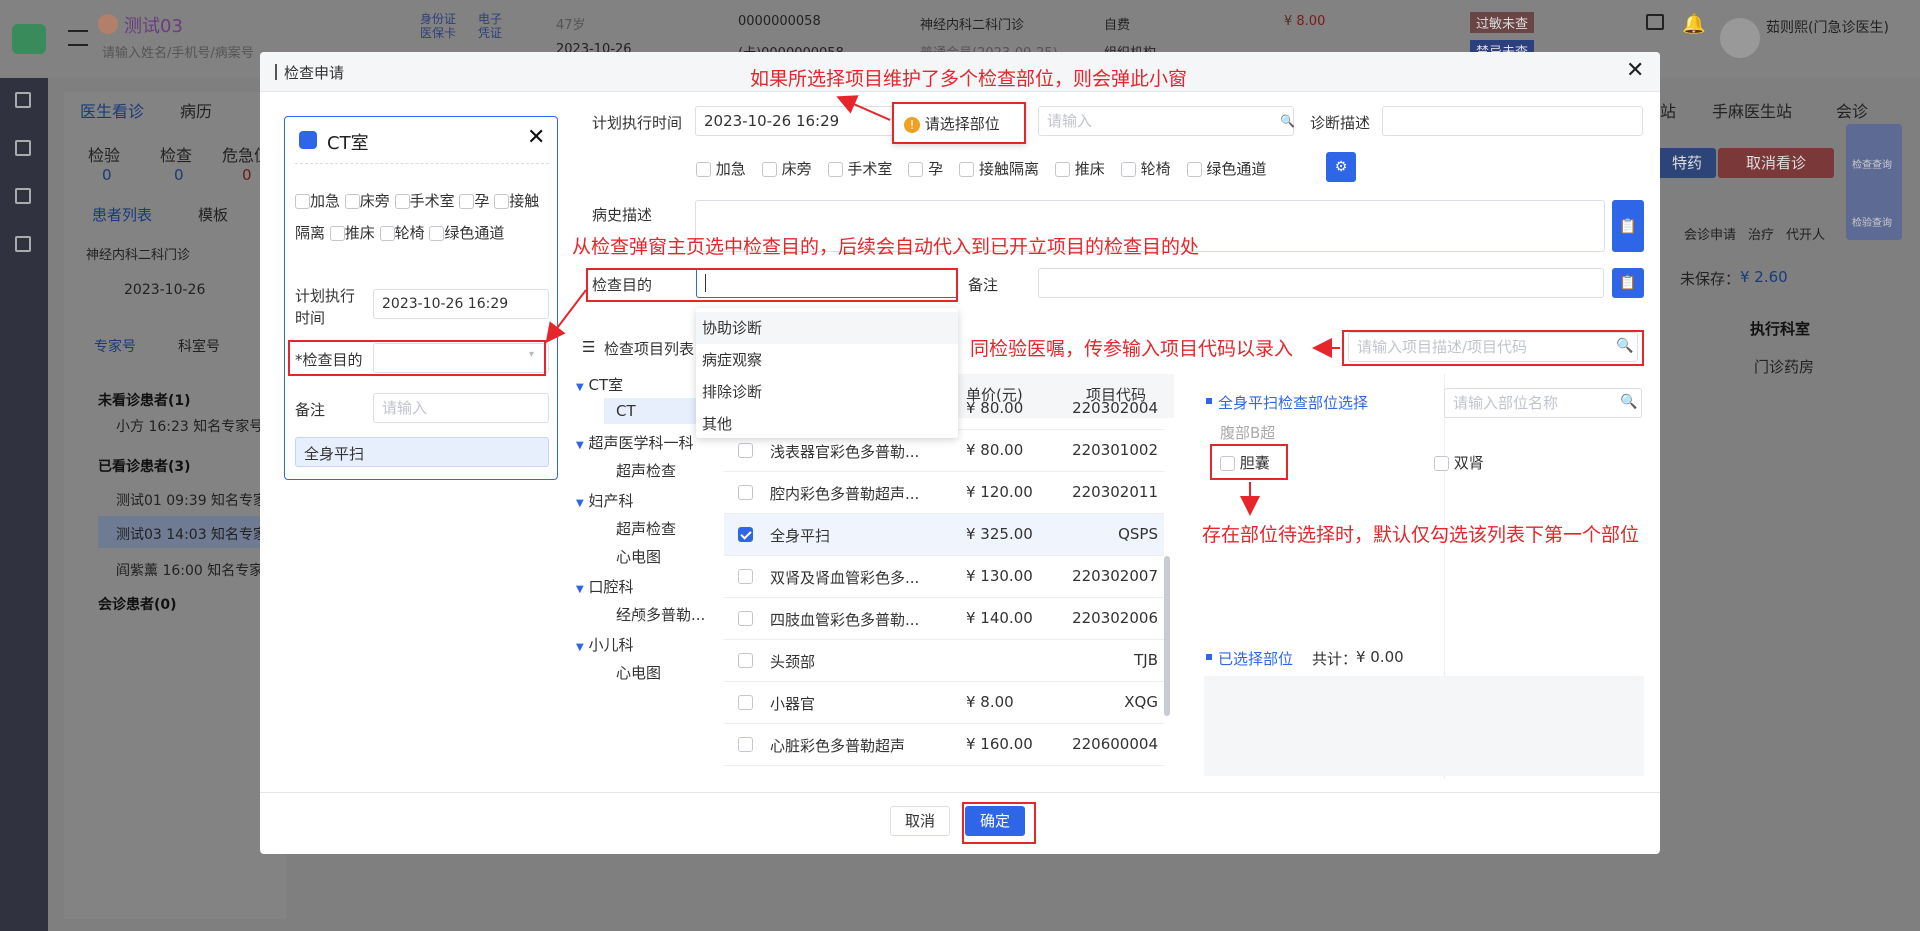 This screenshot has height=931, width=1920. I want to click on arrow-to-popup-purpose, so click(566, 316).